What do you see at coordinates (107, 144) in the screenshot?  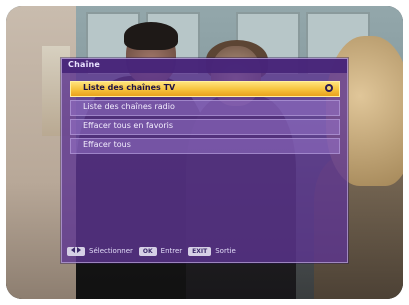 I see `menu-item-label: Effacer tous` at bounding box center [107, 144].